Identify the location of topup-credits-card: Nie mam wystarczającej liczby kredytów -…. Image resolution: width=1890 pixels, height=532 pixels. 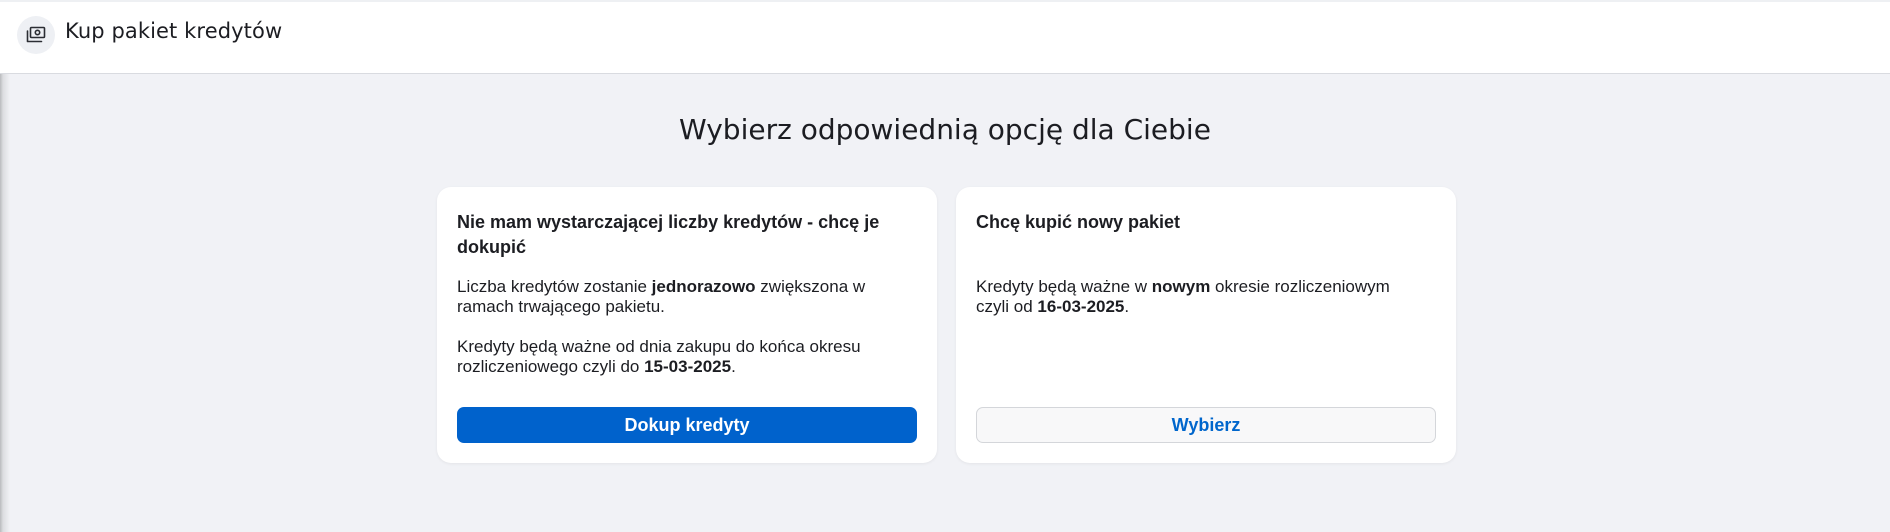
(687, 325).